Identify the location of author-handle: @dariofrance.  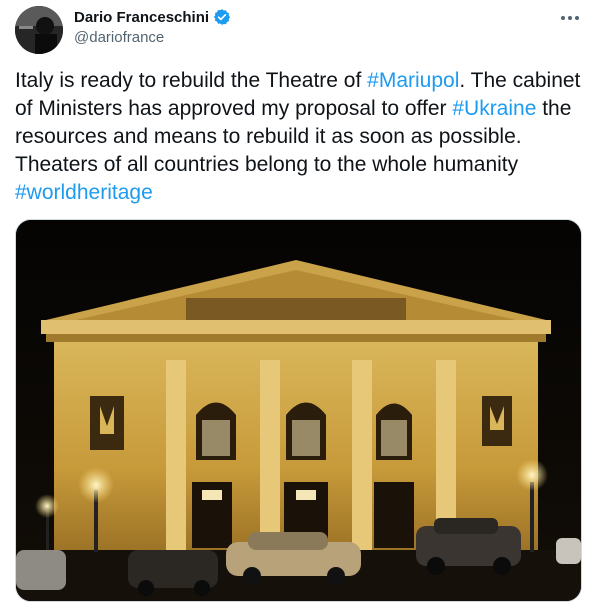
(119, 37).